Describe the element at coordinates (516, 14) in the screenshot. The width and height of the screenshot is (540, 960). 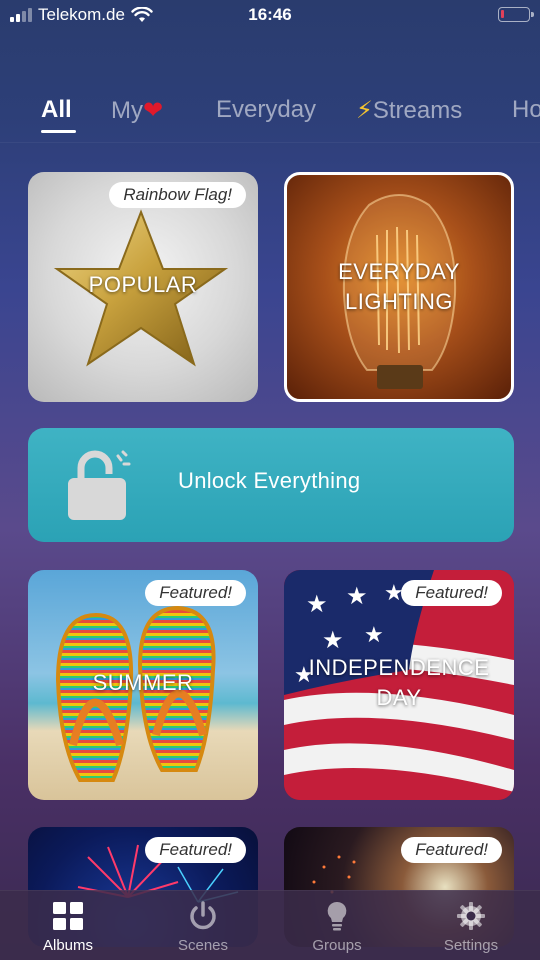
I see `battery-icon` at that location.